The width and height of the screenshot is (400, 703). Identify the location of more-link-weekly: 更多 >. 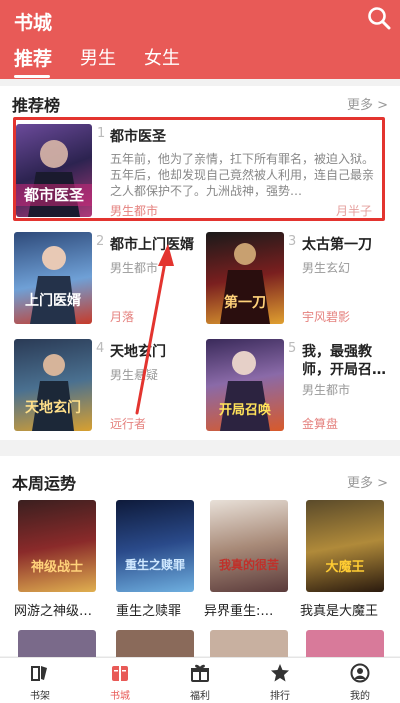
(367, 481).